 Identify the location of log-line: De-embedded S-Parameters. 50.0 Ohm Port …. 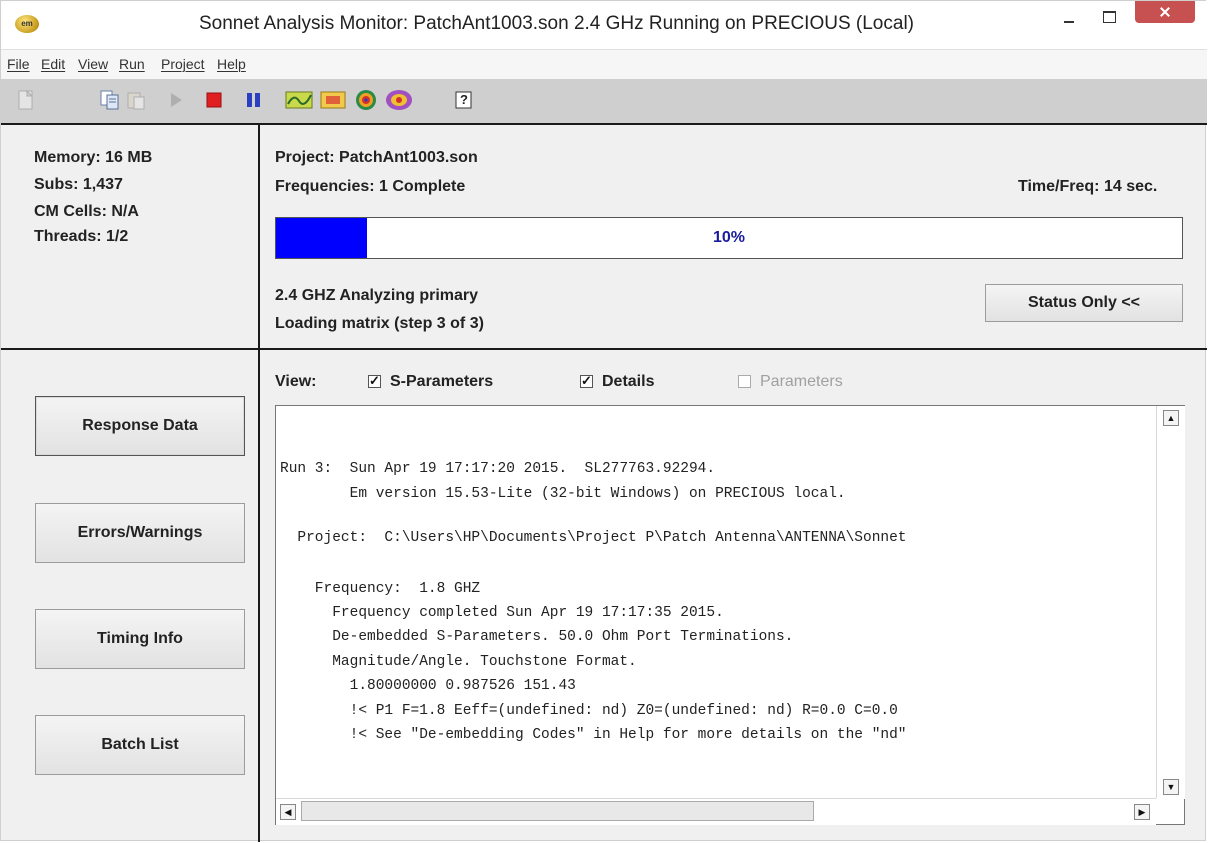
(537, 637).